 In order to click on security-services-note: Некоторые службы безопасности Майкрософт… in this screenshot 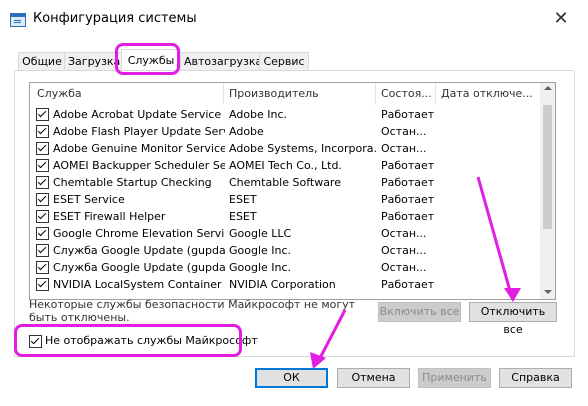, I will do `click(192, 311)`.